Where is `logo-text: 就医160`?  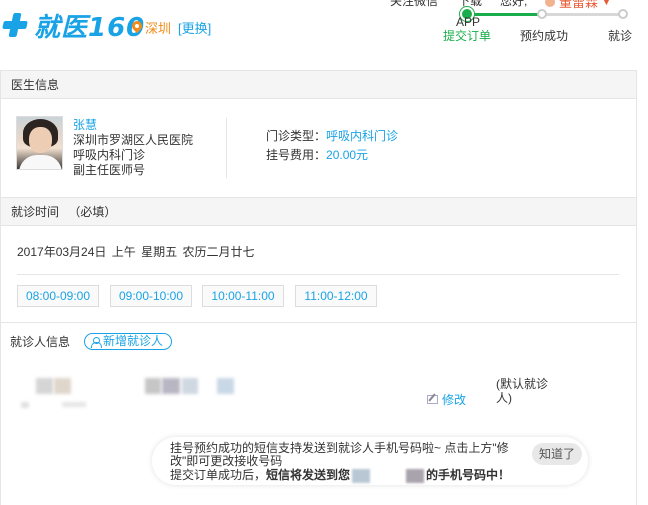
logo-text: 就医160 is located at coordinates (90, 27).